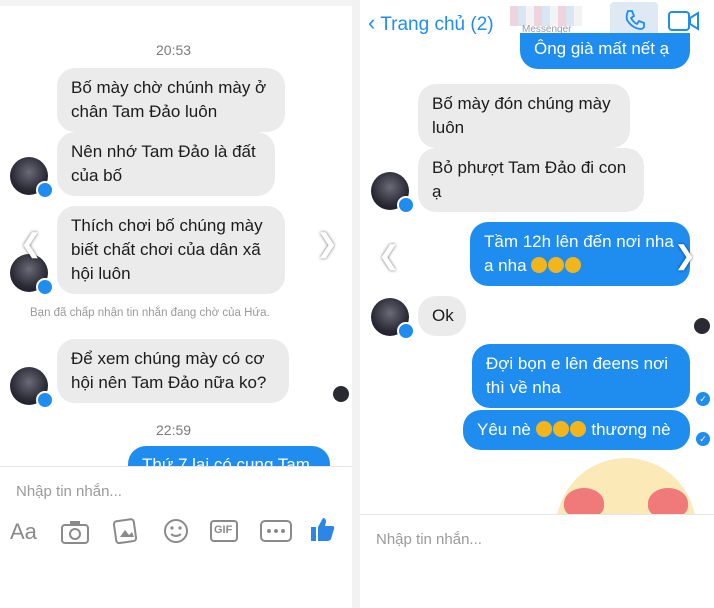 The height and width of the screenshot is (608, 714). I want to click on more-options-icon, so click(276, 531).